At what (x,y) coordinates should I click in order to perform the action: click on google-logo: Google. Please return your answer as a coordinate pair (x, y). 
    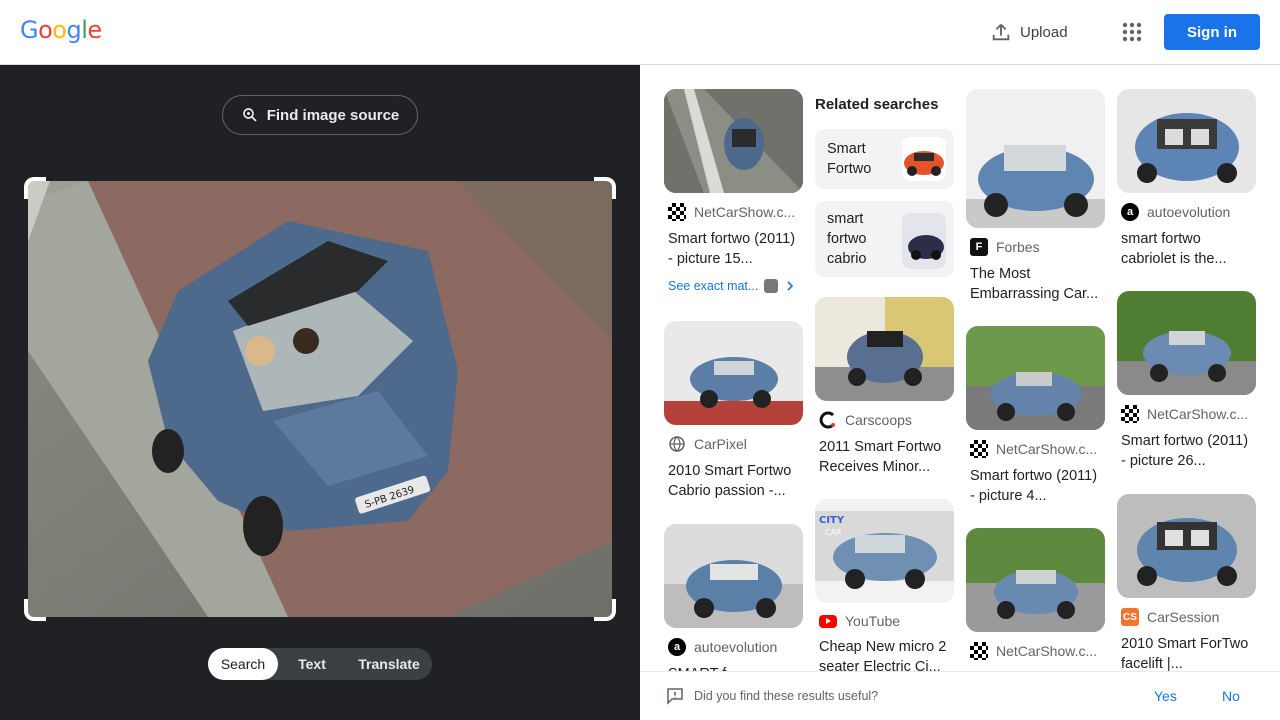
    Looking at the image, I should click on (61, 30).